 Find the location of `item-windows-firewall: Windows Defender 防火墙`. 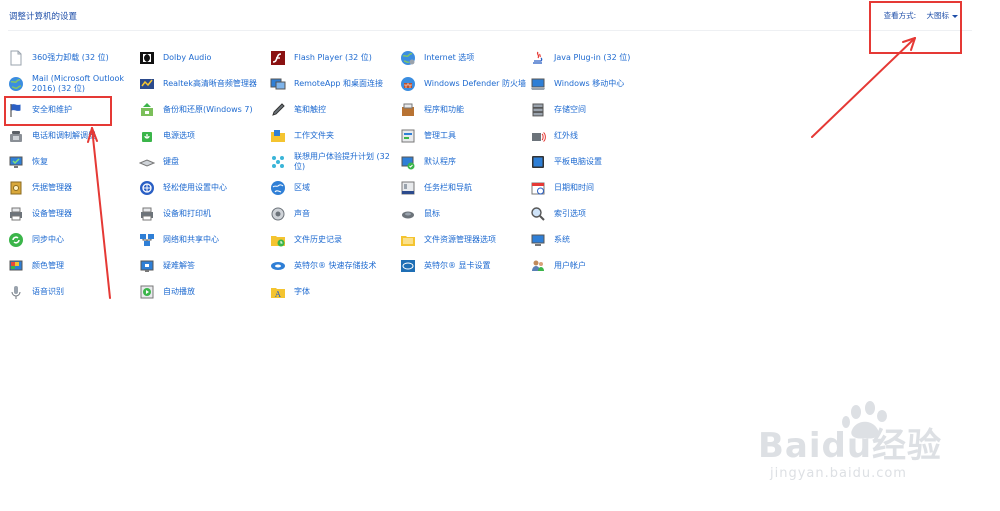

item-windows-firewall: Windows Defender 防火墙 is located at coordinates (464, 84).